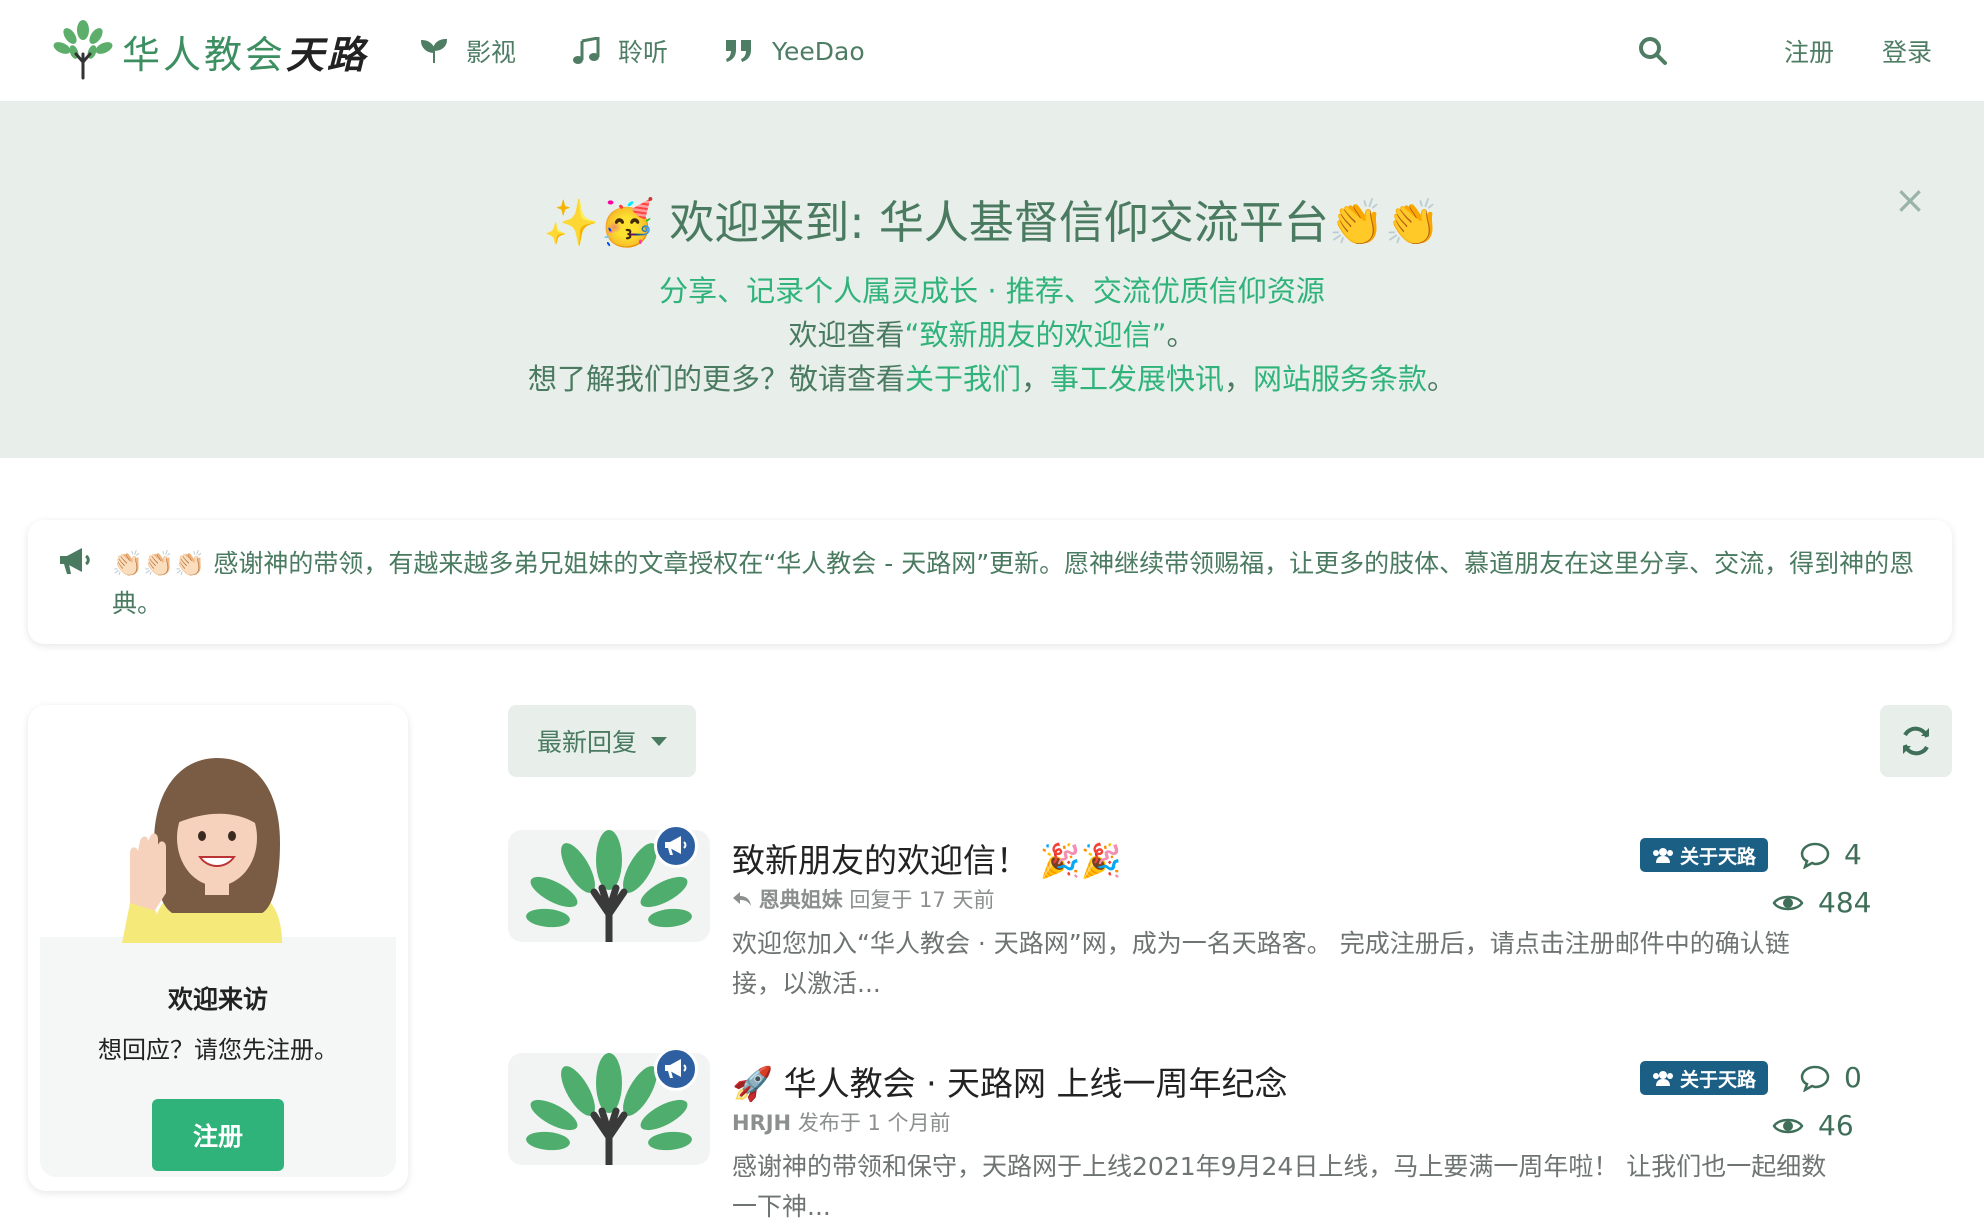 The width and height of the screenshot is (1984, 1230). Describe the element at coordinates (586, 50) in the screenshot. I see `music-note-icon` at that location.